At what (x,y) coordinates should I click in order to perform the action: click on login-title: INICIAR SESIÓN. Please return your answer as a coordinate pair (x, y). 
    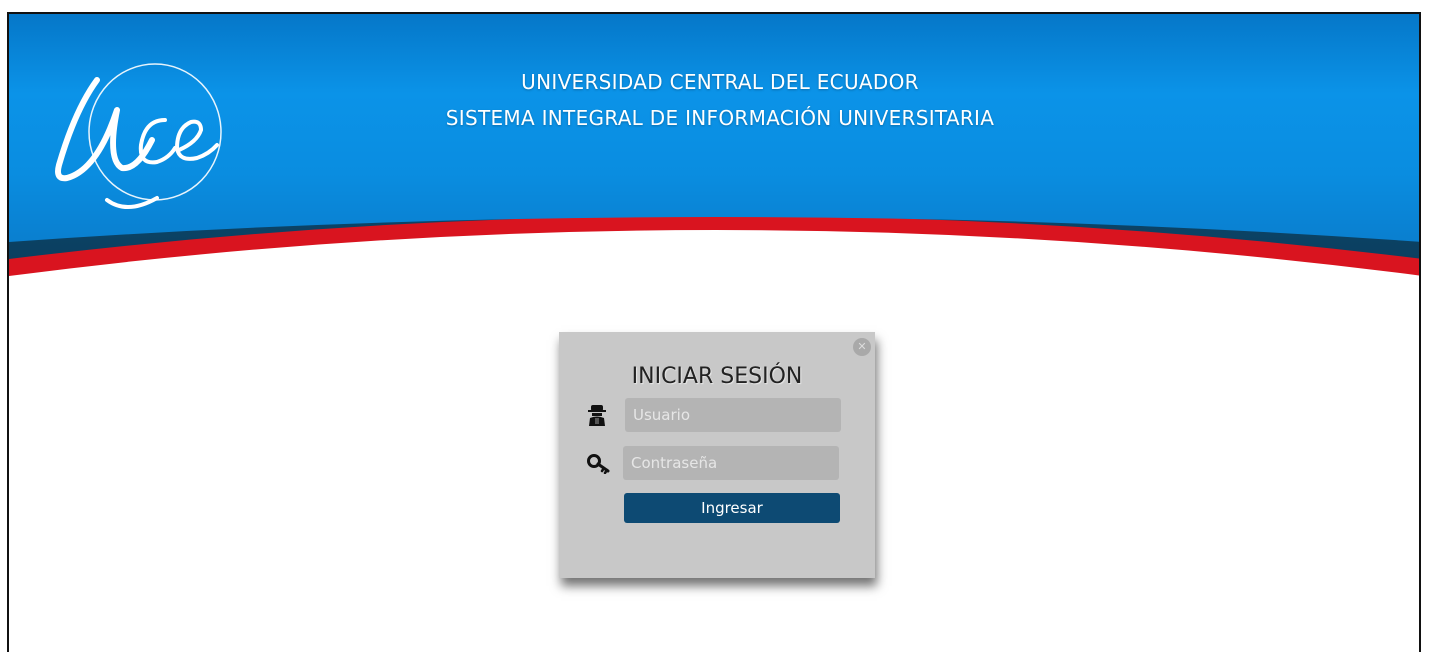
    Looking at the image, I should click on (717, 376).